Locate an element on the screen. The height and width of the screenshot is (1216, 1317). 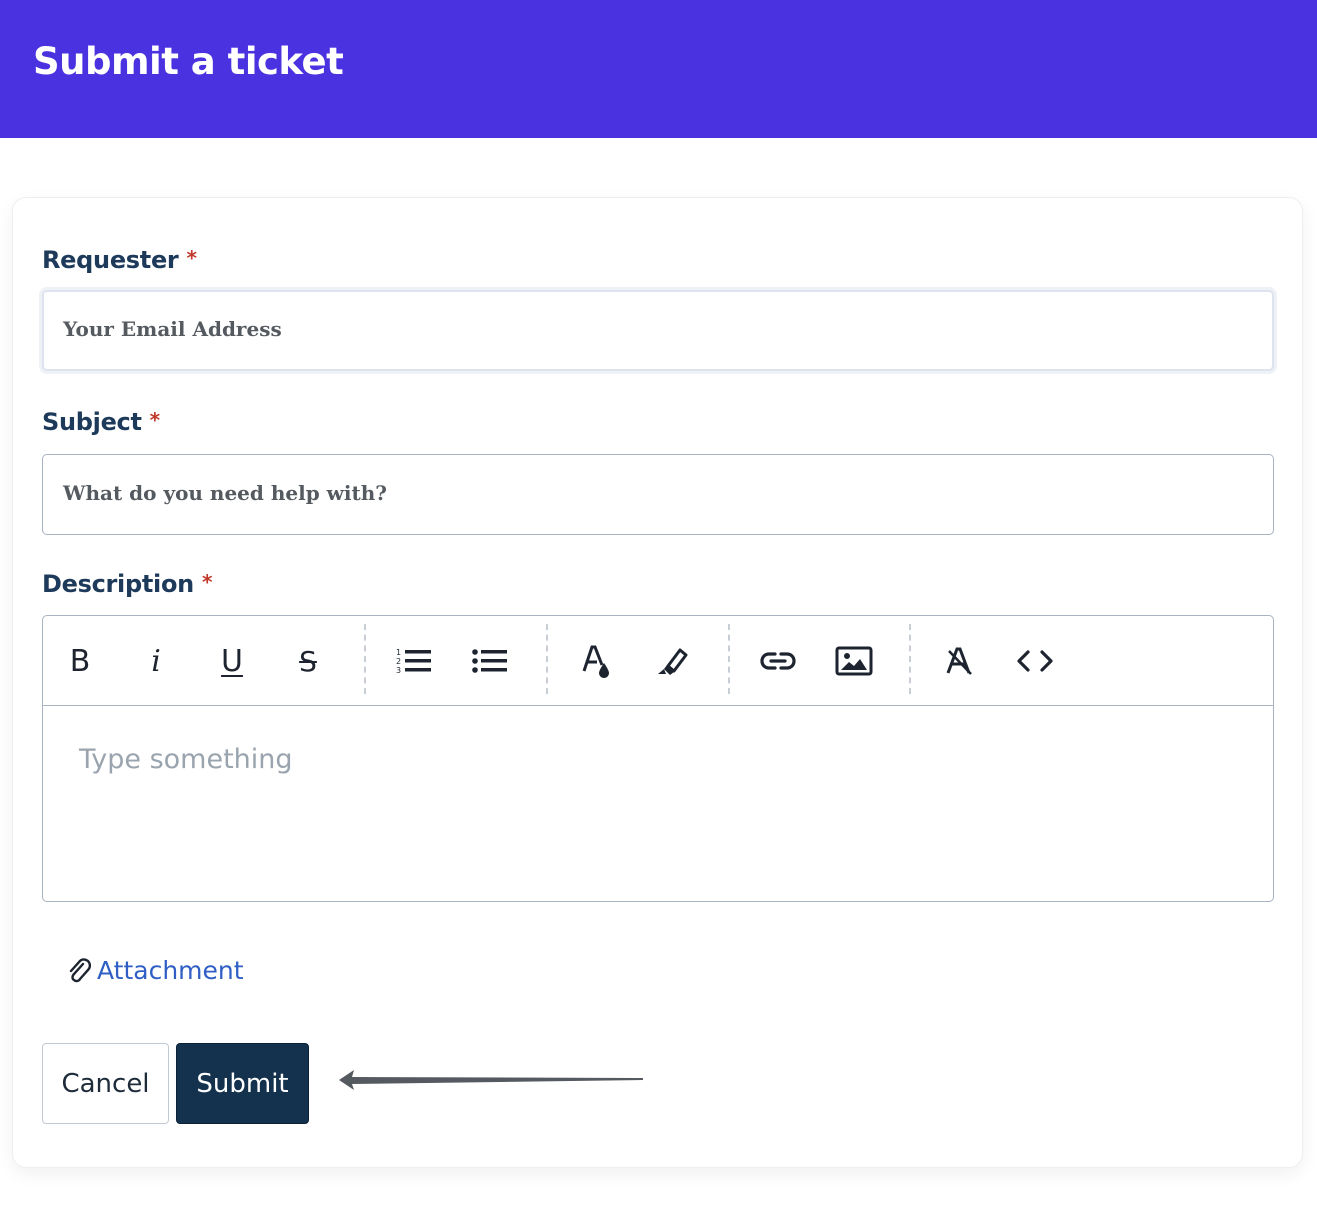
bold-button: B is located at coordinates (80, 661).